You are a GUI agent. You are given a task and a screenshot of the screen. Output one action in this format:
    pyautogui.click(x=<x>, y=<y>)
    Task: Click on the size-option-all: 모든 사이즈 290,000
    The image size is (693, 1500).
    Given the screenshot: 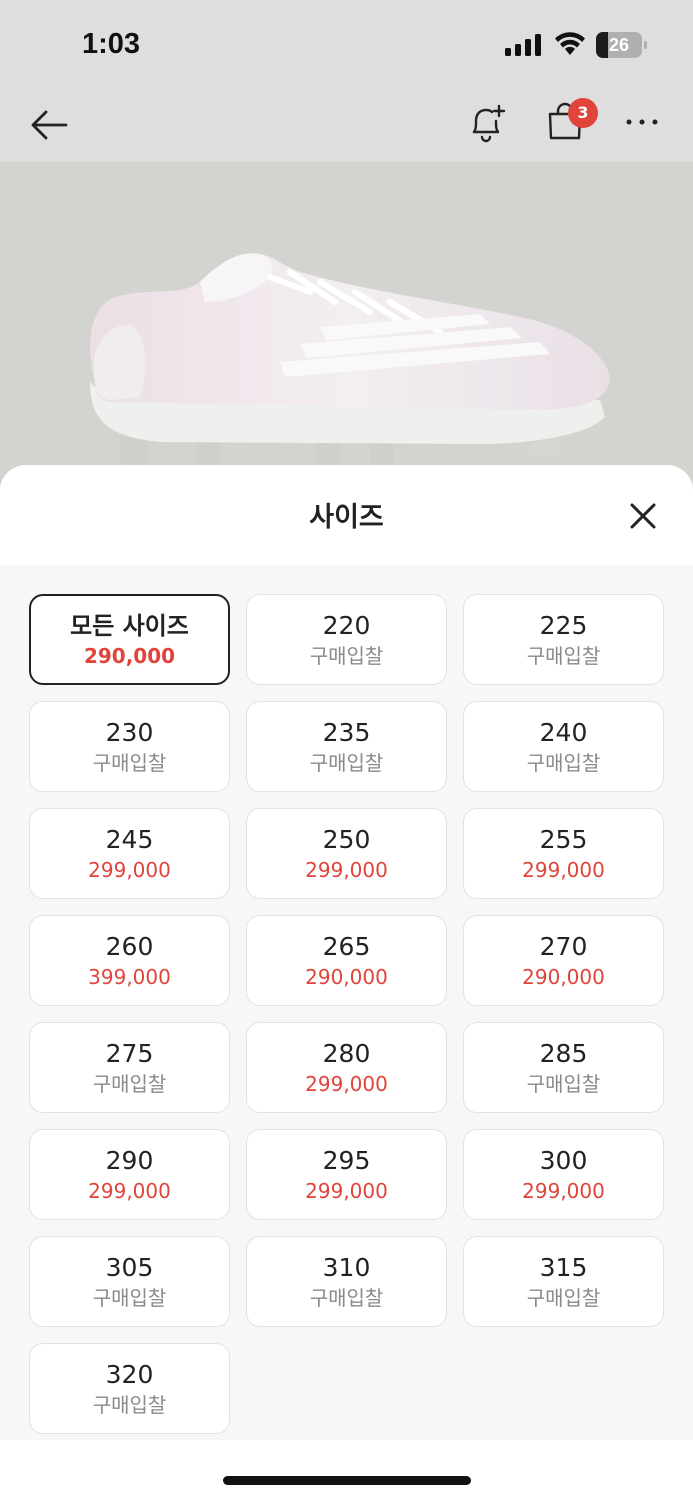 What is the action you would take?
    pyautogui.click(x=129, y=639)
    